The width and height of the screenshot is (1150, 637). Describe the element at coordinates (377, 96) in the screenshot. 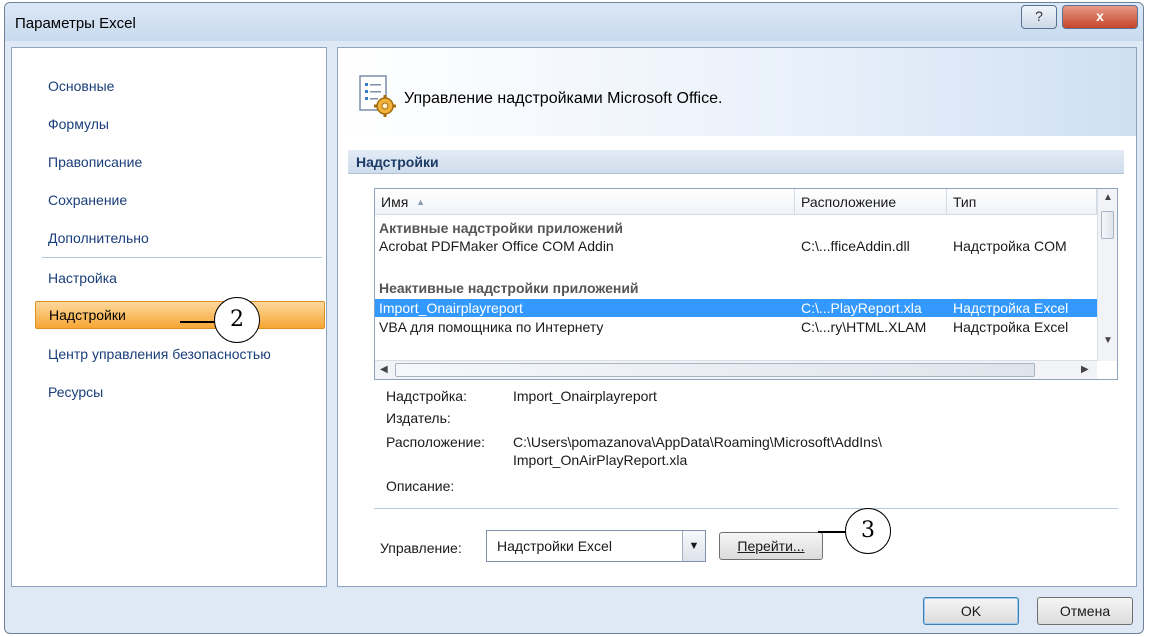

I see `addins-gear-icon` at that location.